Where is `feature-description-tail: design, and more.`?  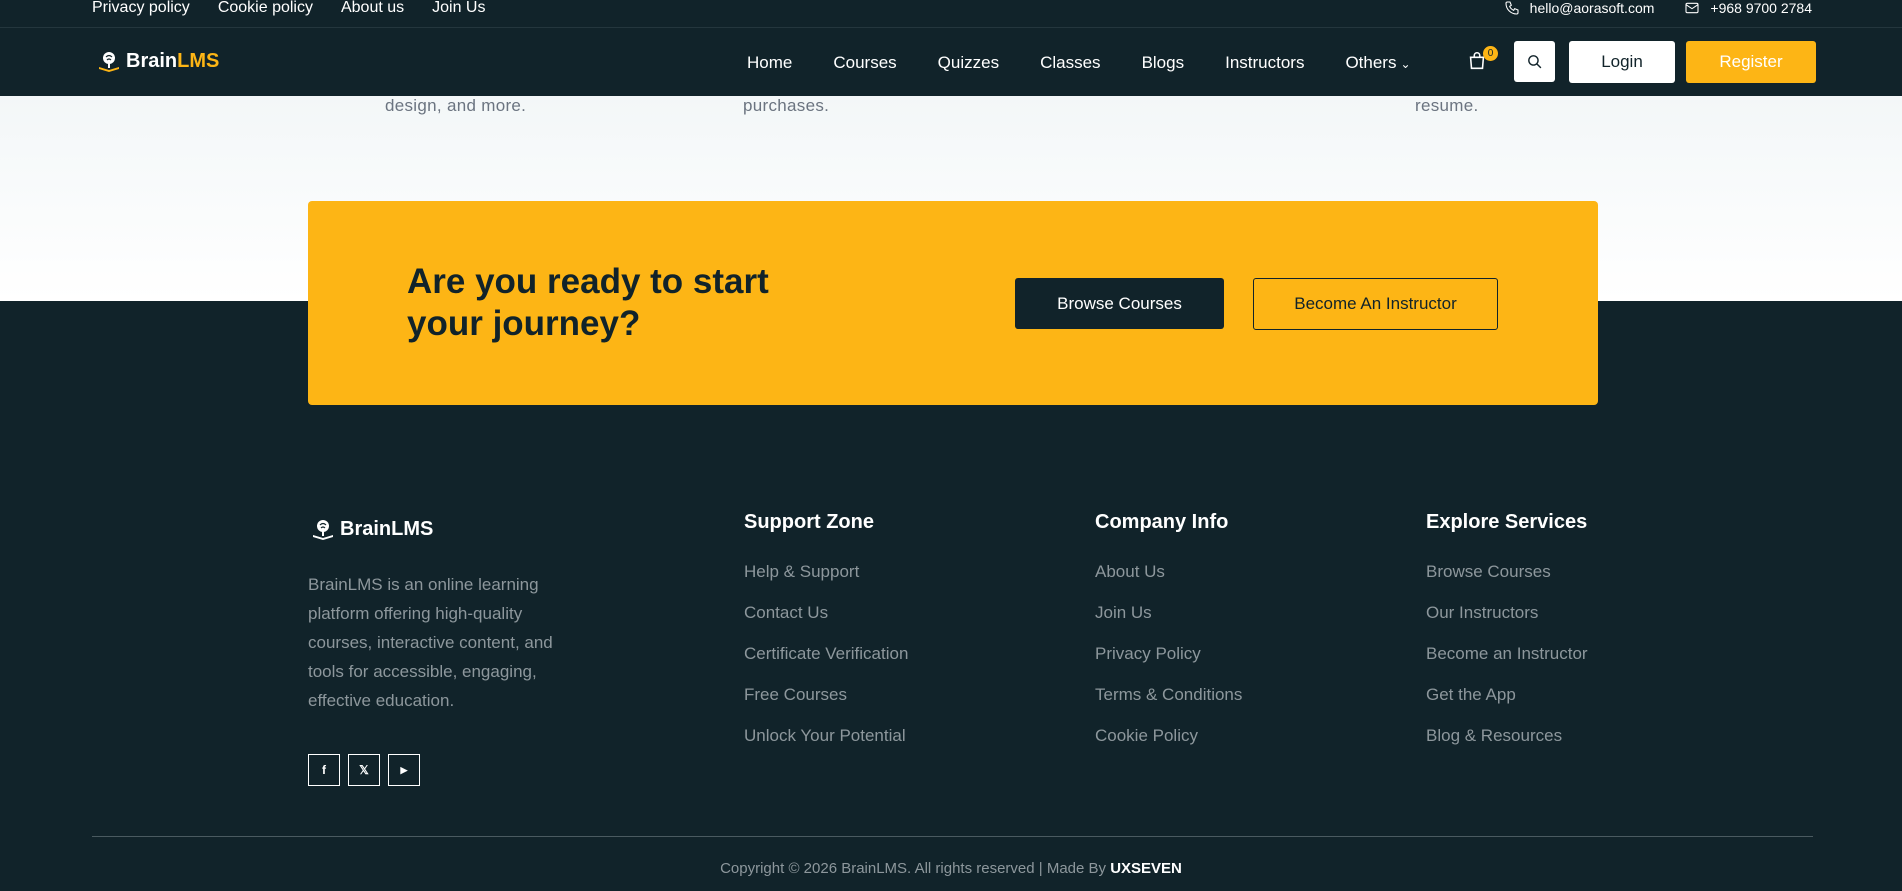 feature-description-tail: design, and more. is located at coordinates (456, 105).